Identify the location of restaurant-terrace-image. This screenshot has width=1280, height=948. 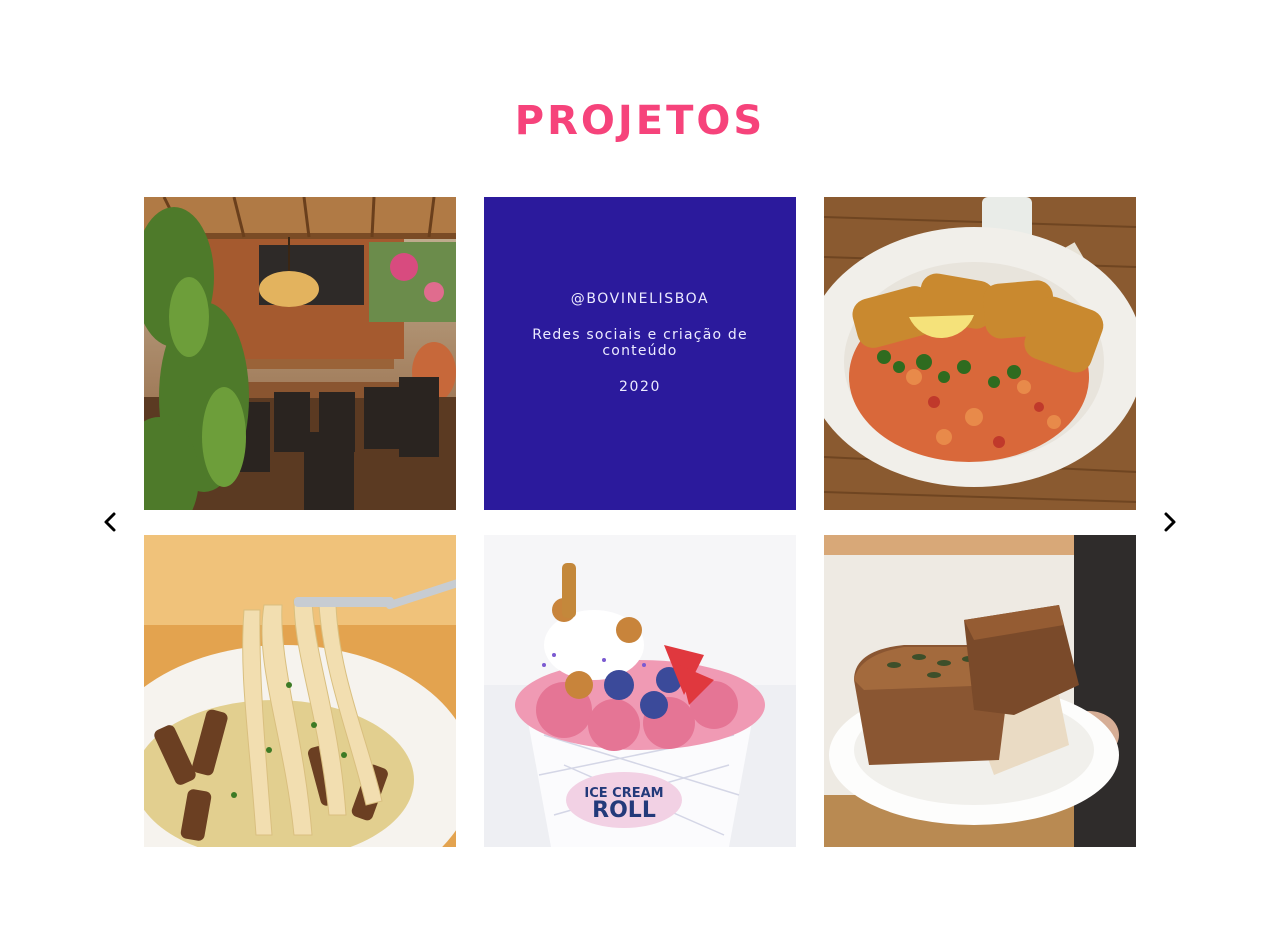
(300, 353).